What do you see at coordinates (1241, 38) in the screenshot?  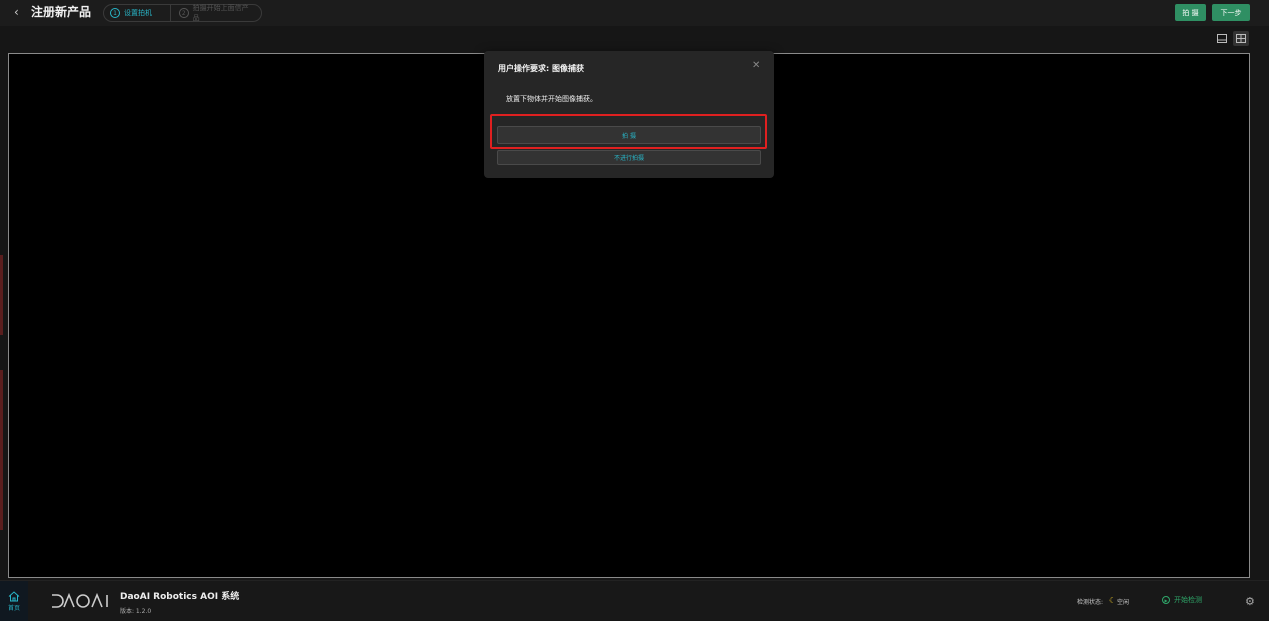 I see `grid-view-icon` at bounding box center [1241, 38].